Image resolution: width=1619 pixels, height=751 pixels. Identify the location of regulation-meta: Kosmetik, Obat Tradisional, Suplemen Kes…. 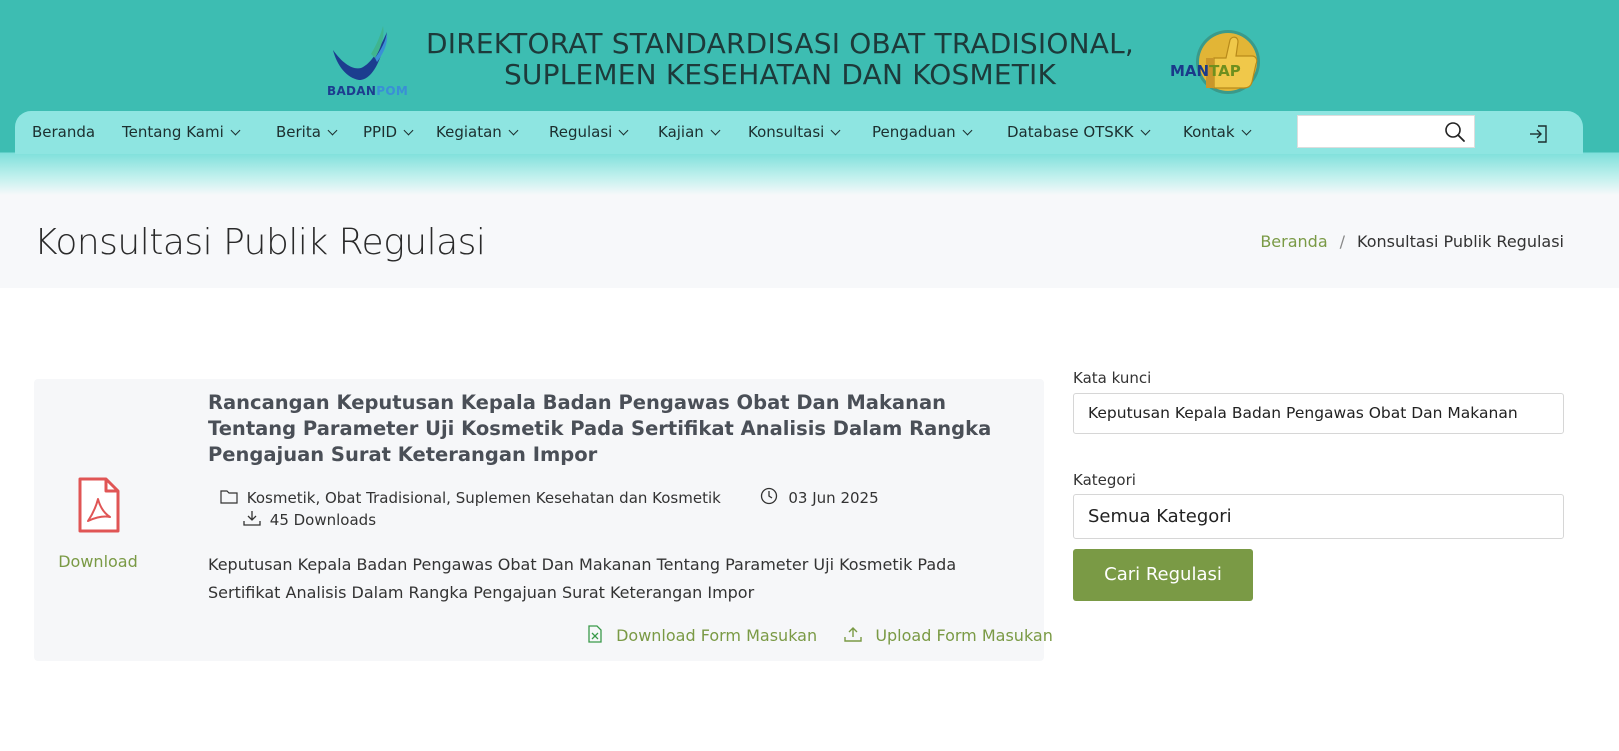
(549, 498).